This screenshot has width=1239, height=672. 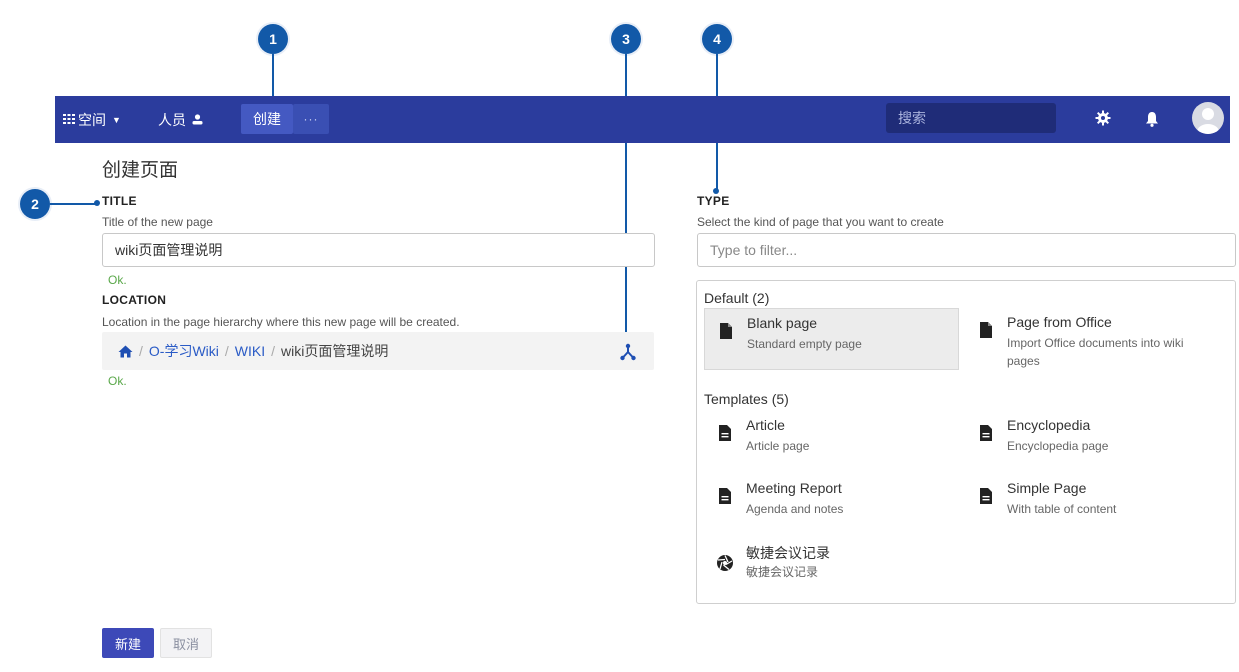 What do you see at coordinates (782, 323) in the screenshot?
I see `template-name: Blank page` at bounding box center [782, 323].